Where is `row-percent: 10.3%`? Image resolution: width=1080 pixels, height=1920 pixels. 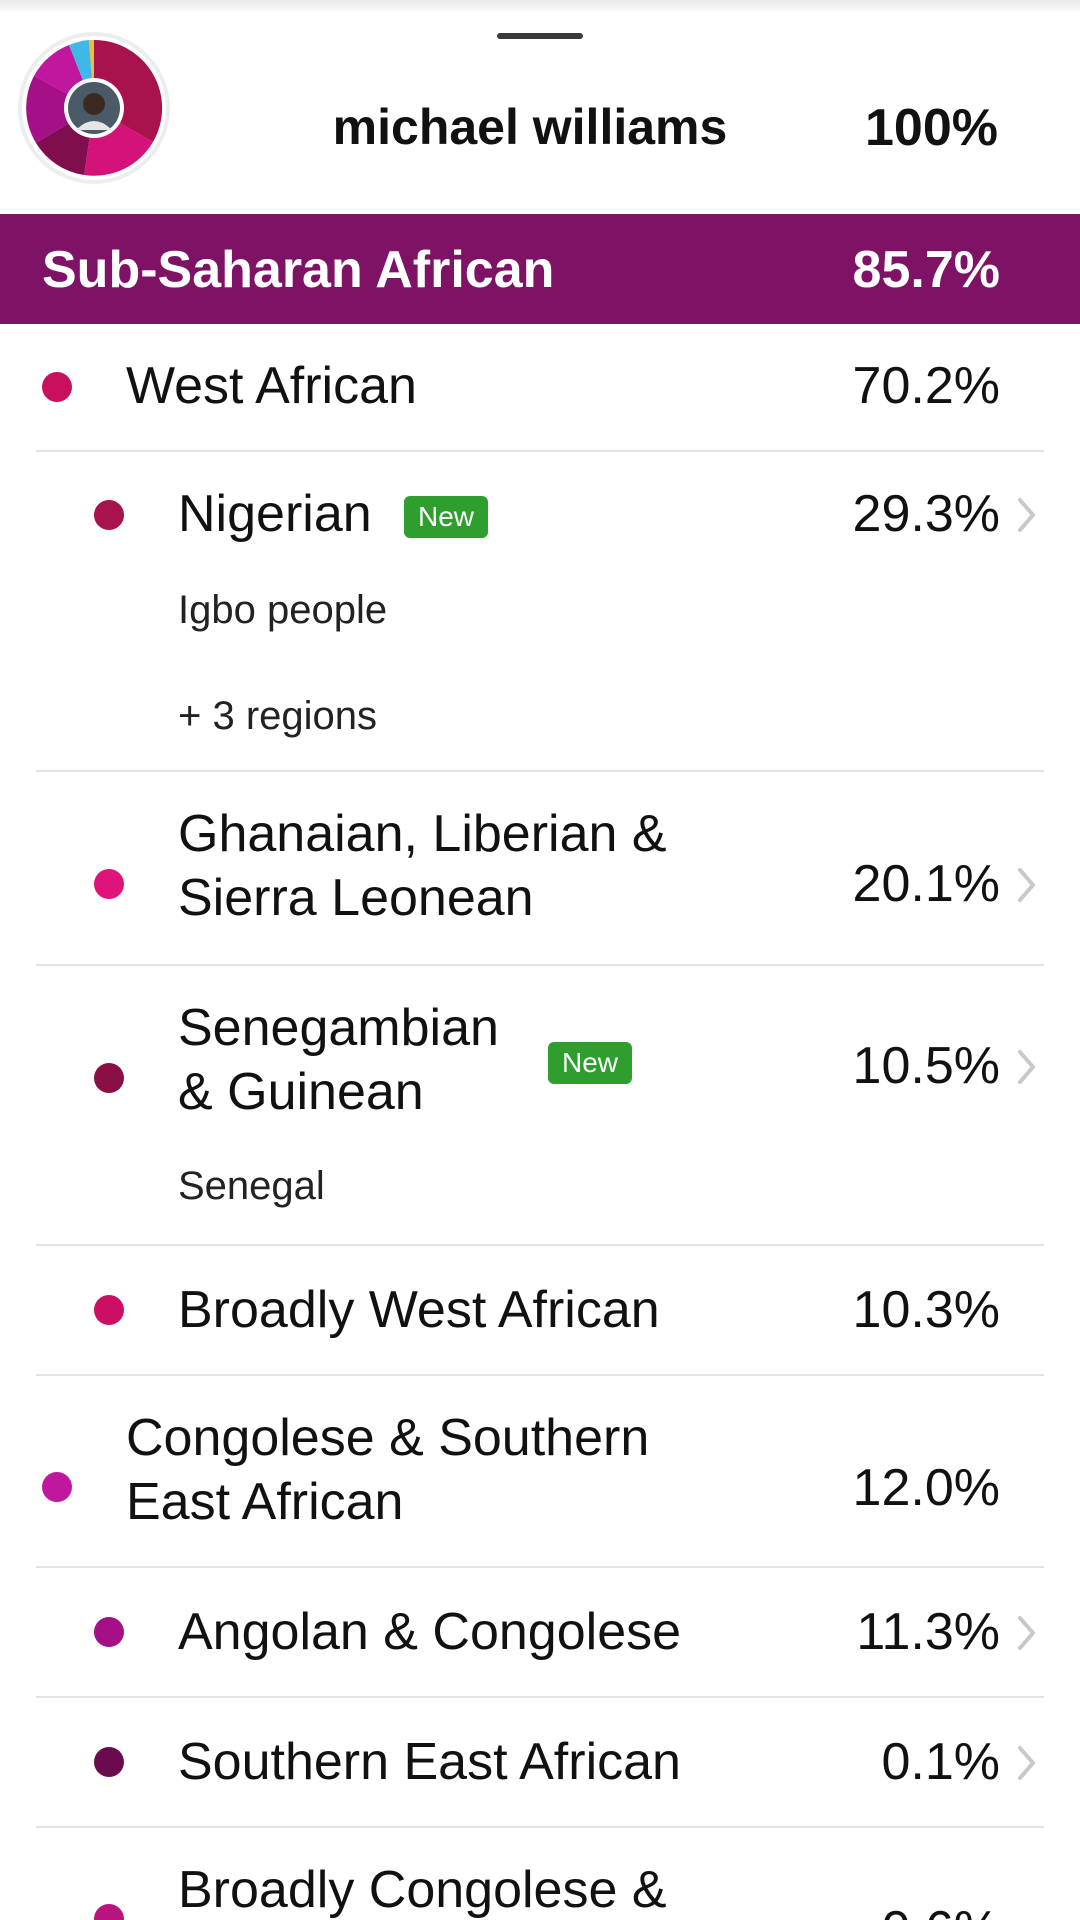 row-percent: 10.3% is located at coordinates (926, 1310).